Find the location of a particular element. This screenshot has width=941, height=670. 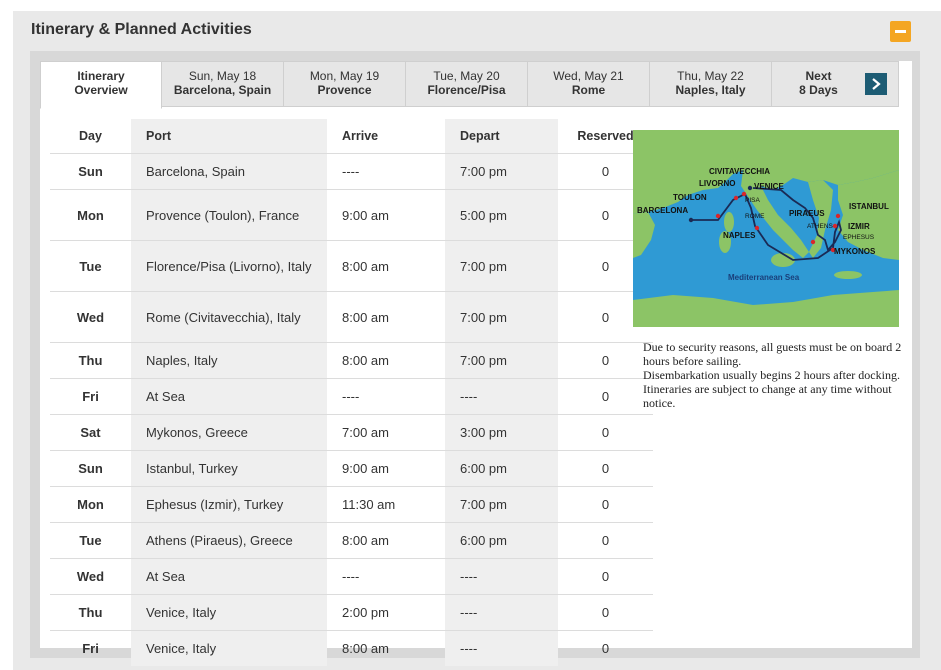

map-label: VENICE is located at coordinates (769, 186).